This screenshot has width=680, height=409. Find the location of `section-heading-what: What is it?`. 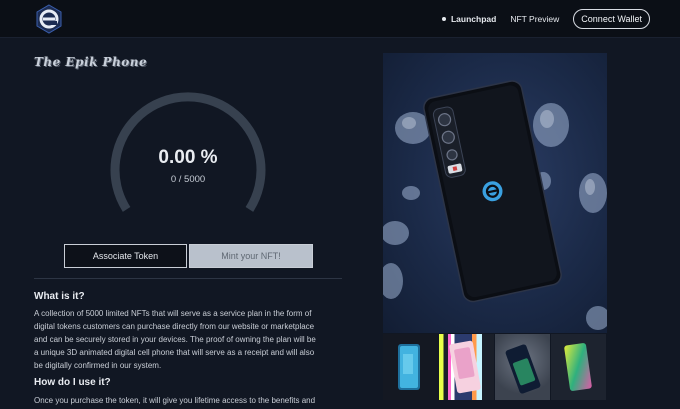

section-heading-what: What is it? is located at coordinates (59, 296).